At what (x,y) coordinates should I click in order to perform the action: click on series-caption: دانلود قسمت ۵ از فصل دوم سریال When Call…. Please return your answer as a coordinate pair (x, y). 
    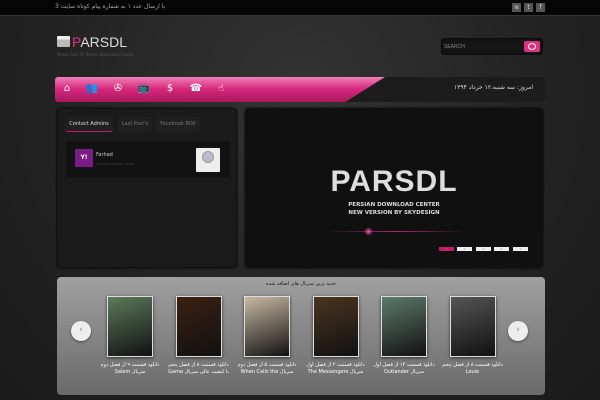
    Looking at the image, I should click on (267, 376).